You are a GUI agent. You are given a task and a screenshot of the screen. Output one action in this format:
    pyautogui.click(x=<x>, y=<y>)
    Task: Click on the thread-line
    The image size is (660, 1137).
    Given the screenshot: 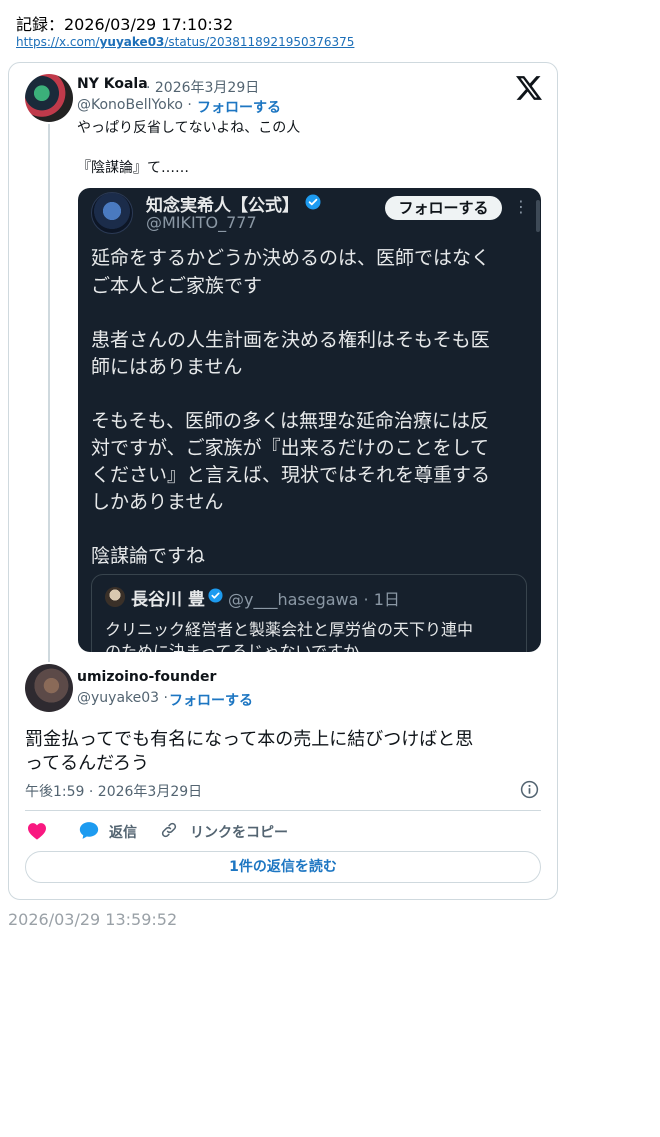 What is the action you would take?
    pyautogui.click(x=49, y=393)
    